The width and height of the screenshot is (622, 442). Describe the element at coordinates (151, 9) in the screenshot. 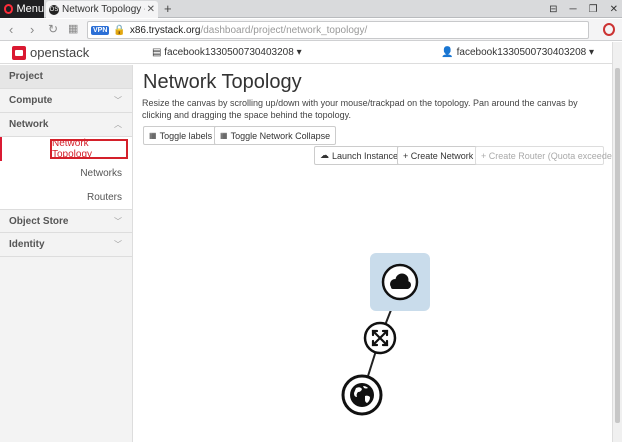

I see `tab-close-icon: ✕` at that location.